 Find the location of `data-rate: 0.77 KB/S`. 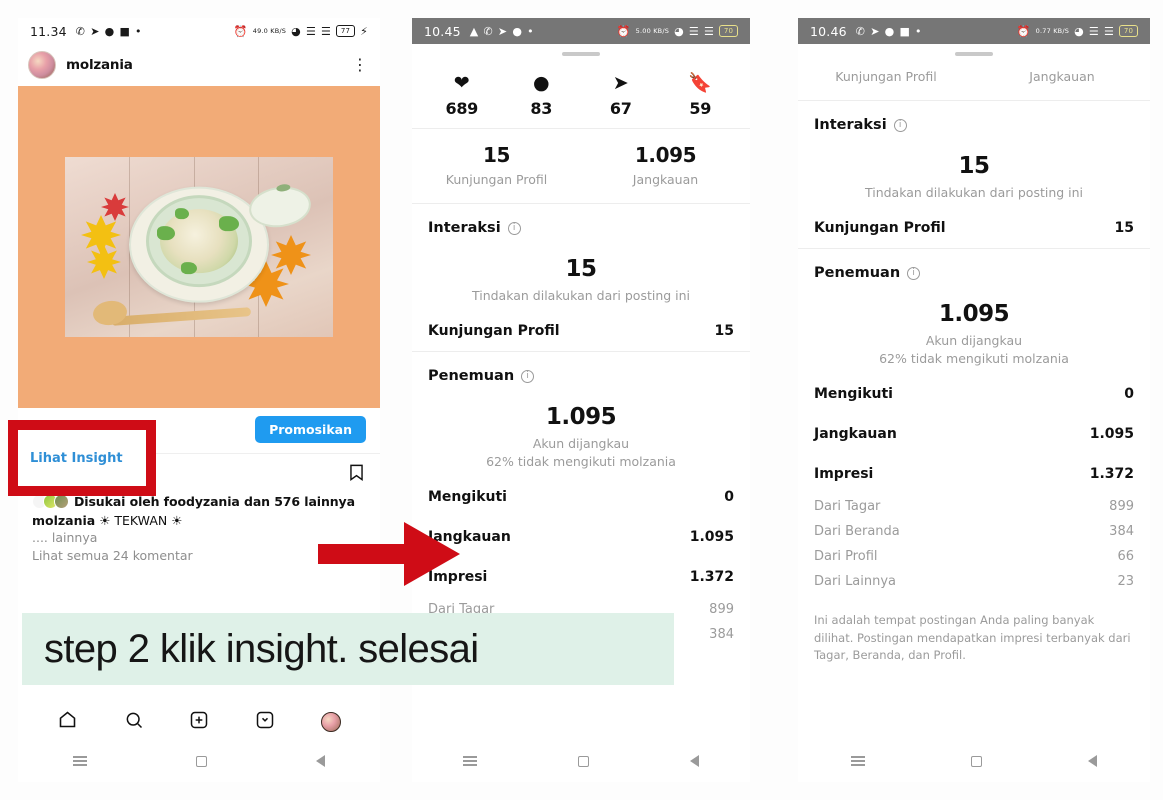

data-rate: 0.77 KB/S is located at coordinates (1052, 30).